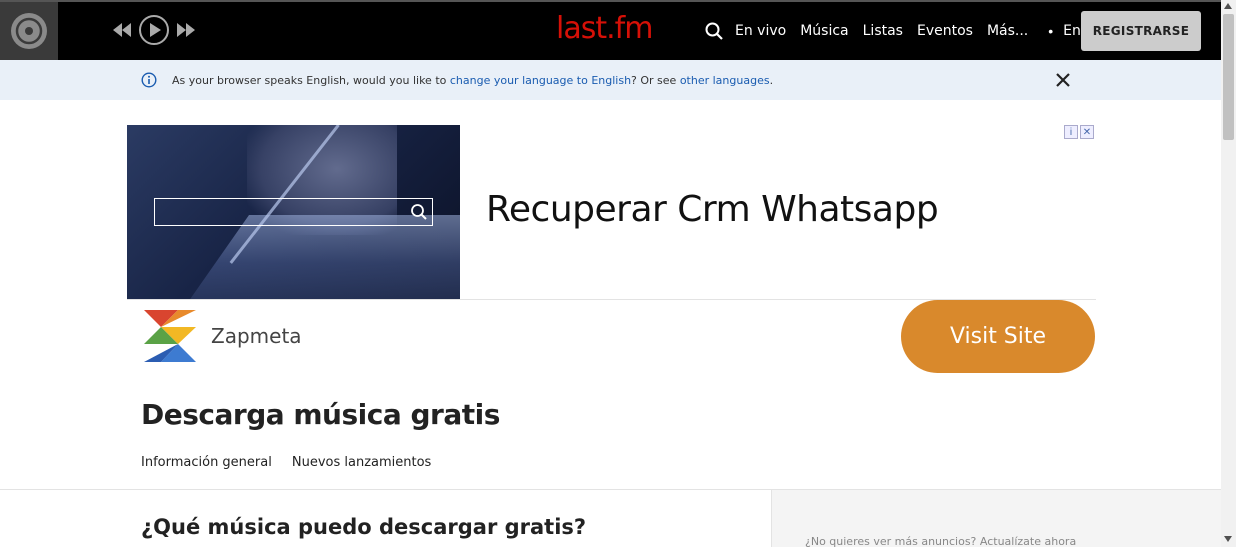 The image size is (1236, 547). What do you see at coordinates (320, 414) in the screenshot?
I see `page-title: Descarga música gratis` at bounding box center [320, 414].